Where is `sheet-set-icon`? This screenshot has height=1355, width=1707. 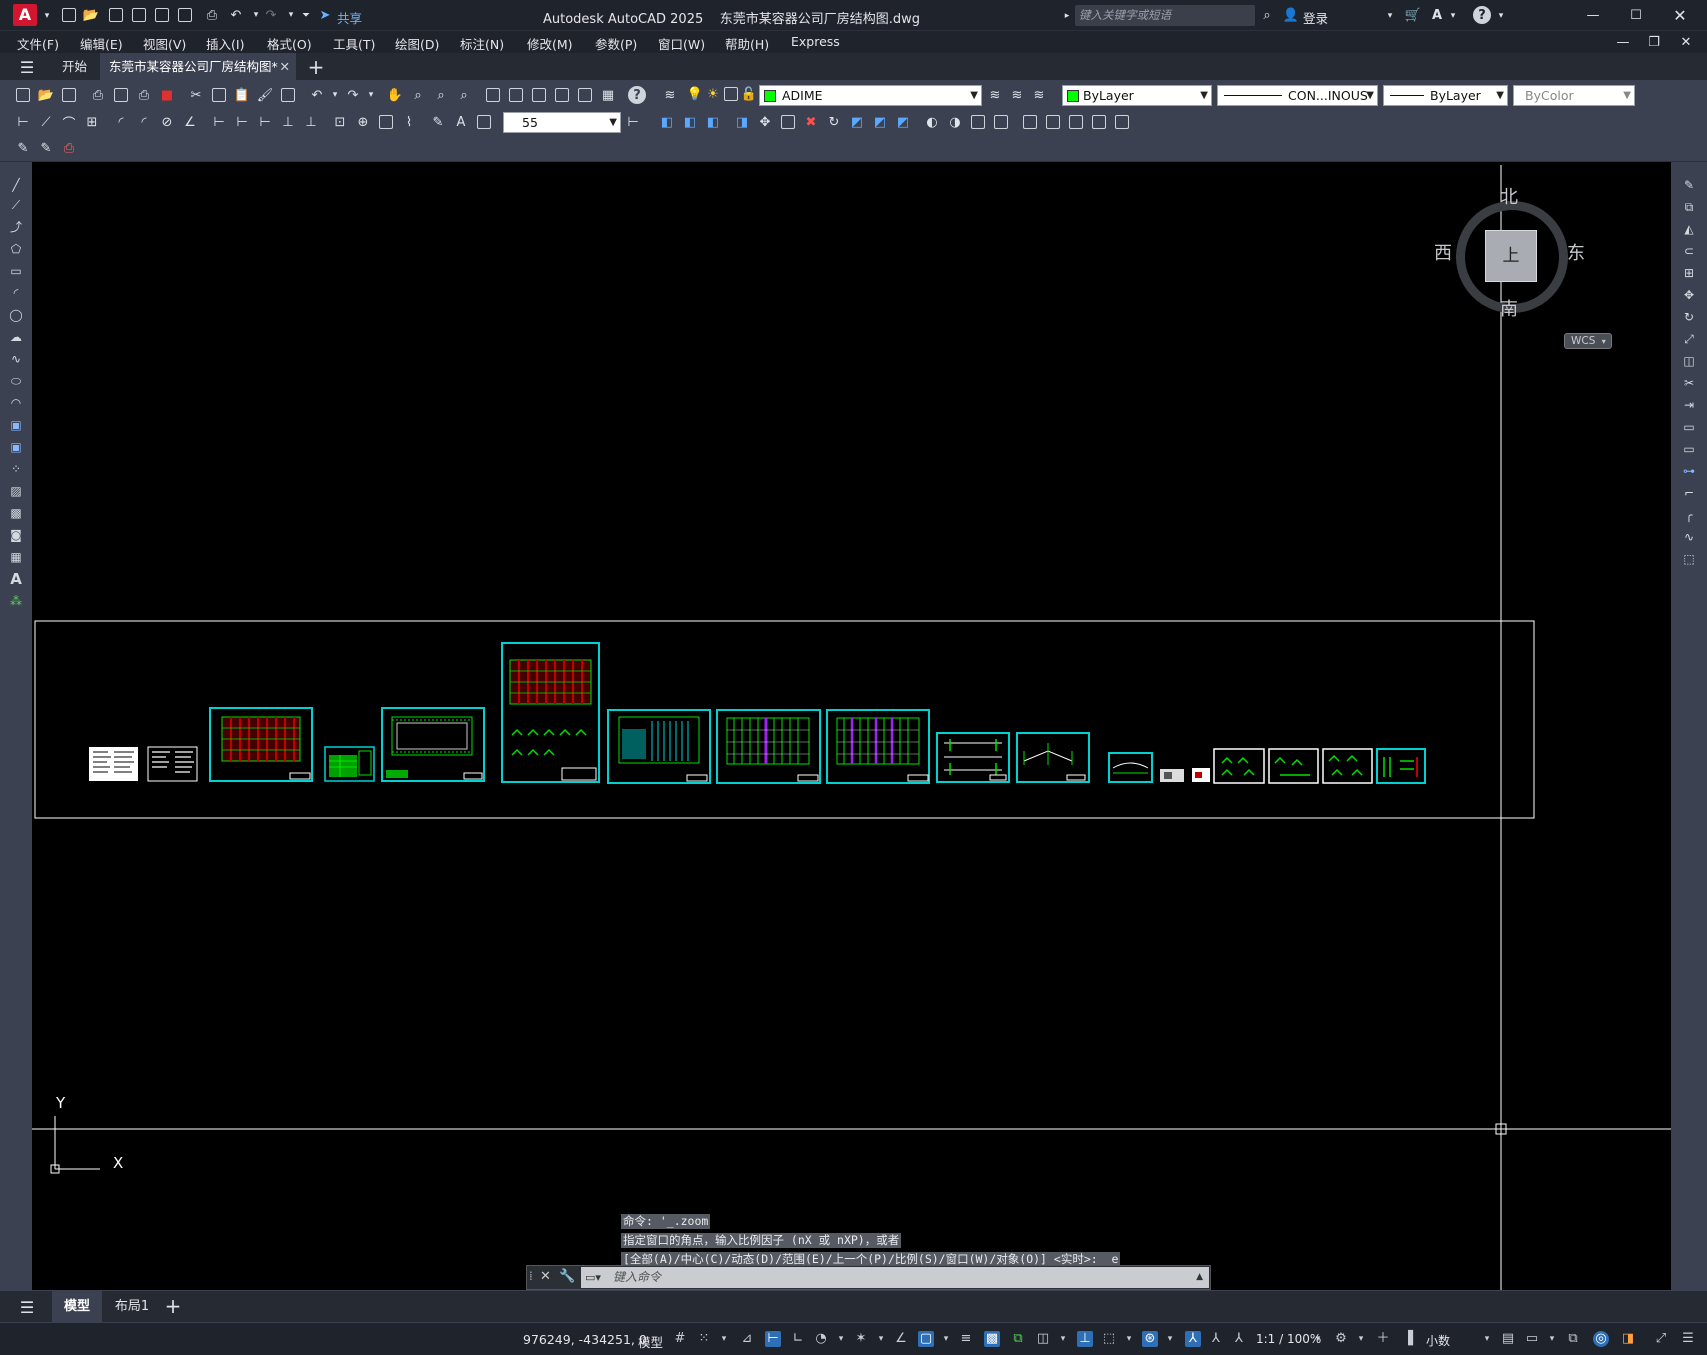
sheet-set-icon is located at coordinates (562, 95).